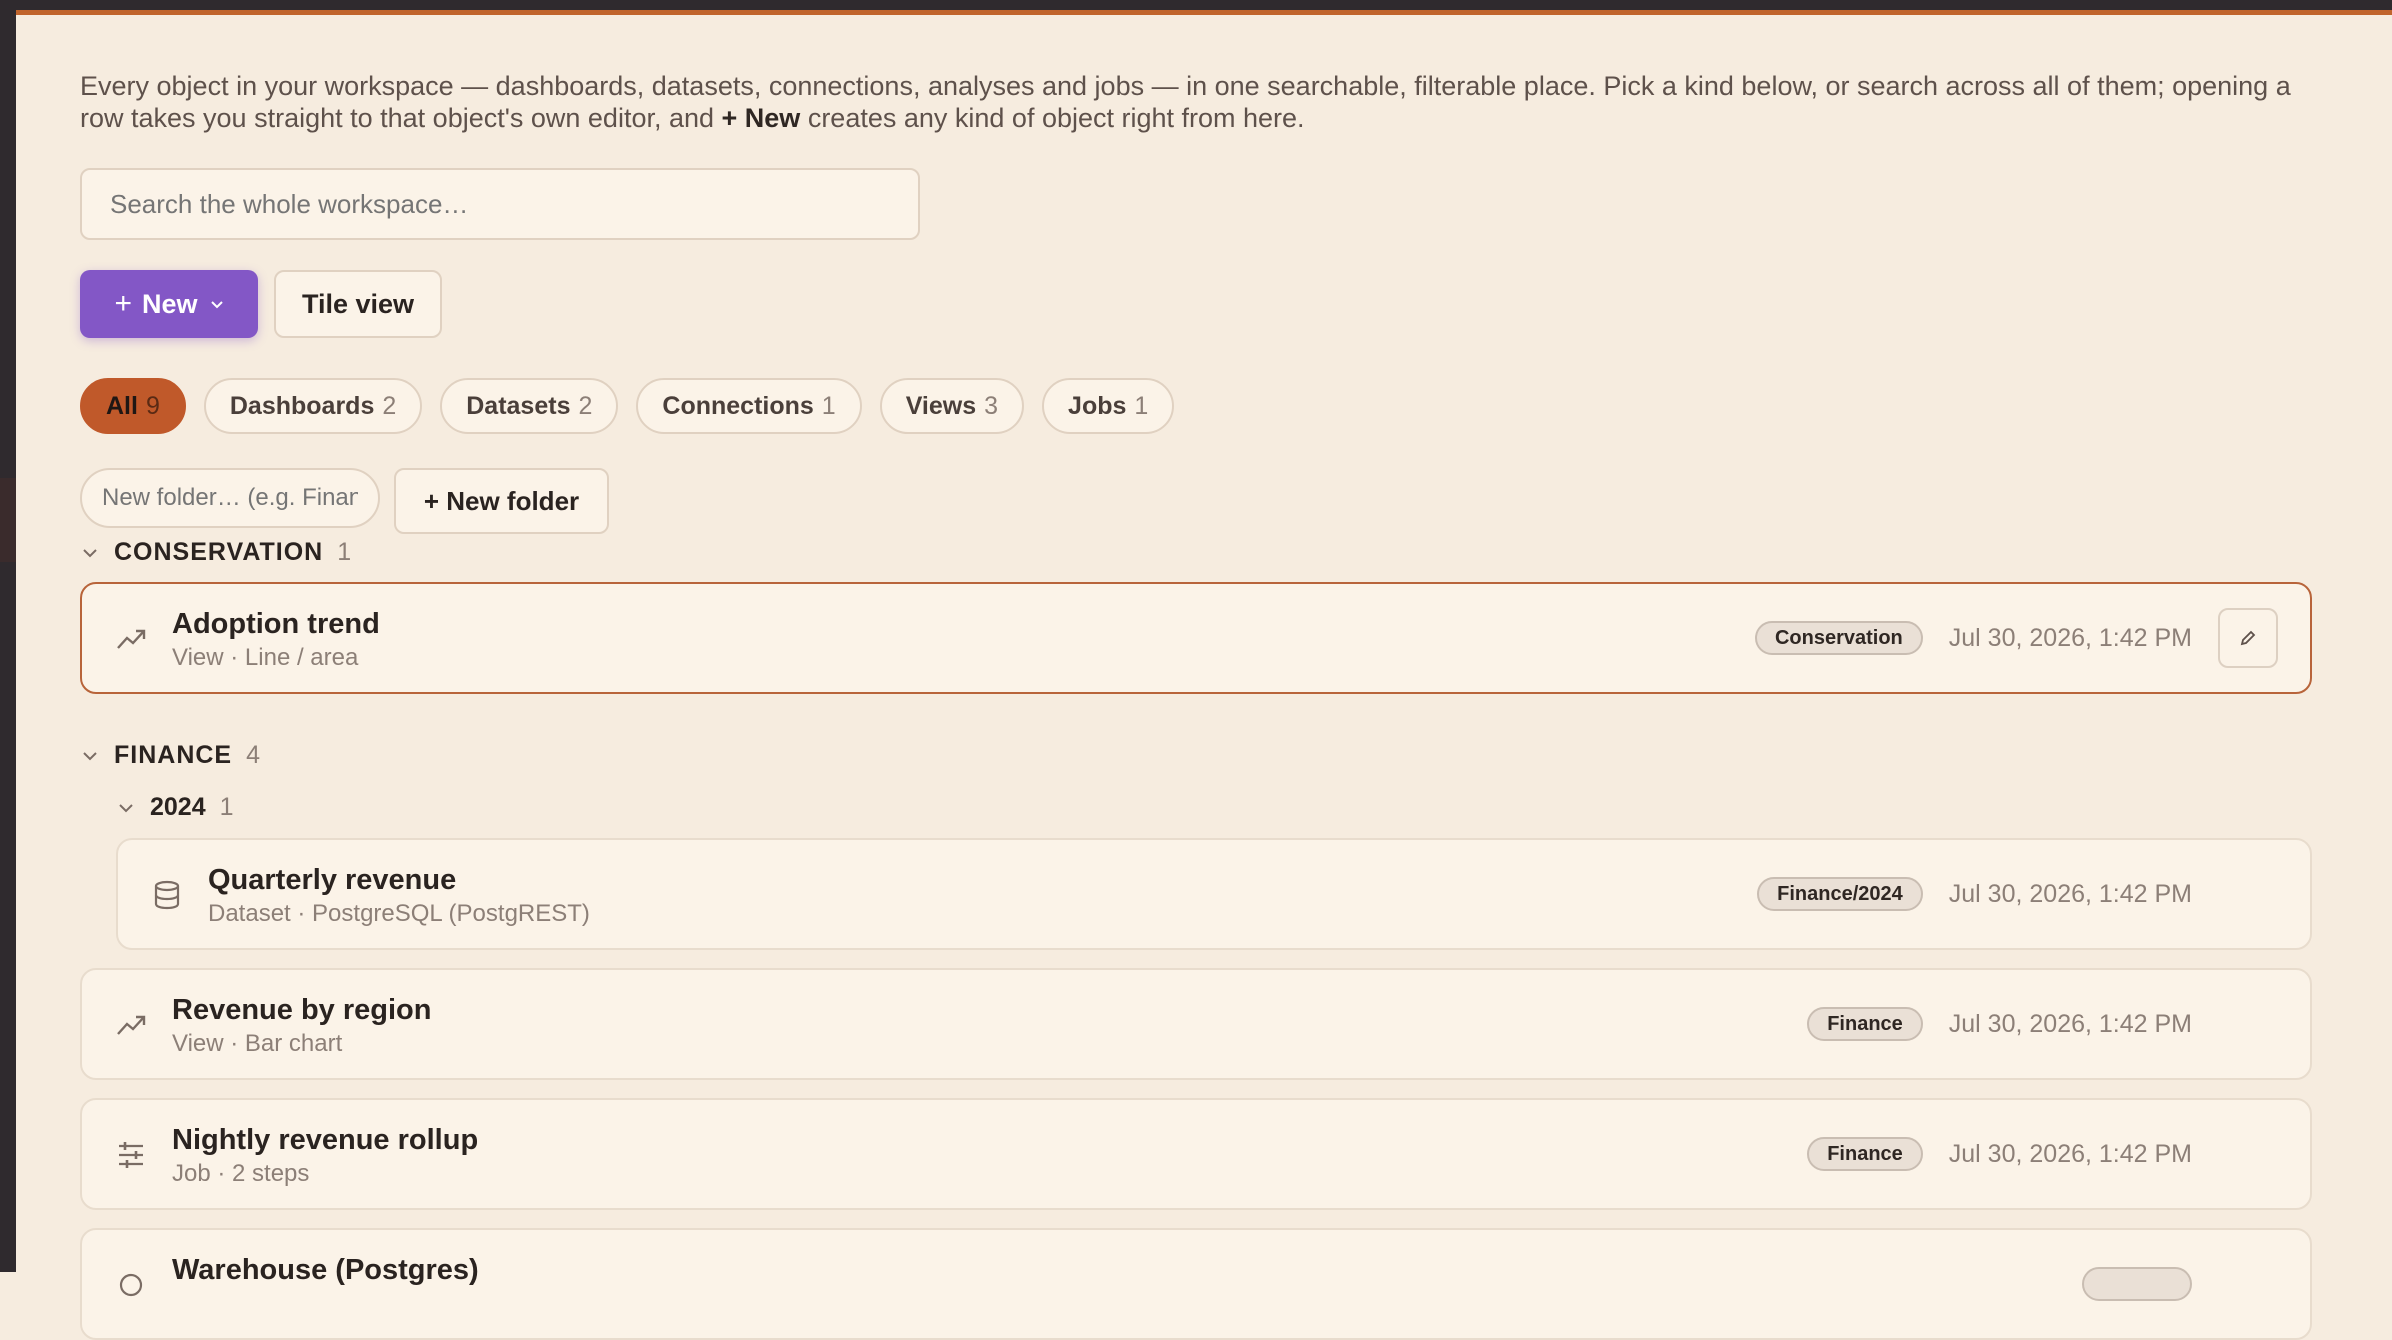  I want to click on toolbar: + New Tile view, so click(261, 304).